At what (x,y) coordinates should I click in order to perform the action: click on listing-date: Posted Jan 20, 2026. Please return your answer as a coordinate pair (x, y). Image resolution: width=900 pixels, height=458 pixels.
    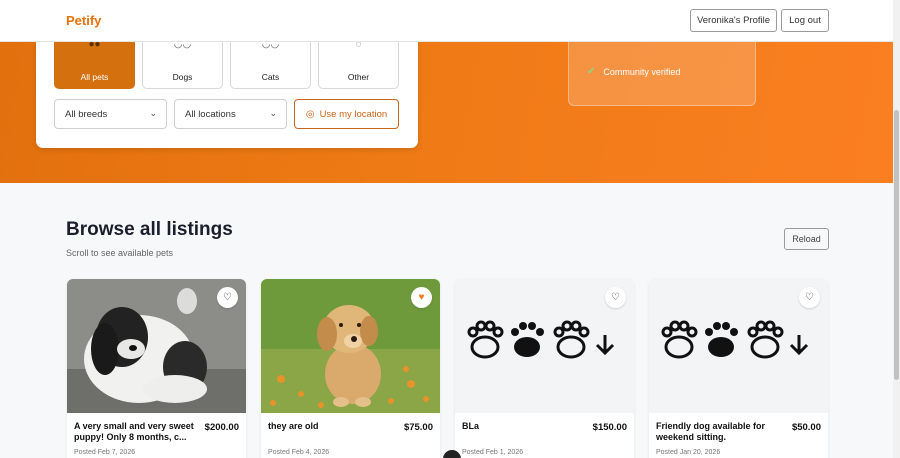
    Looking at the image, I should click on (688, 452).